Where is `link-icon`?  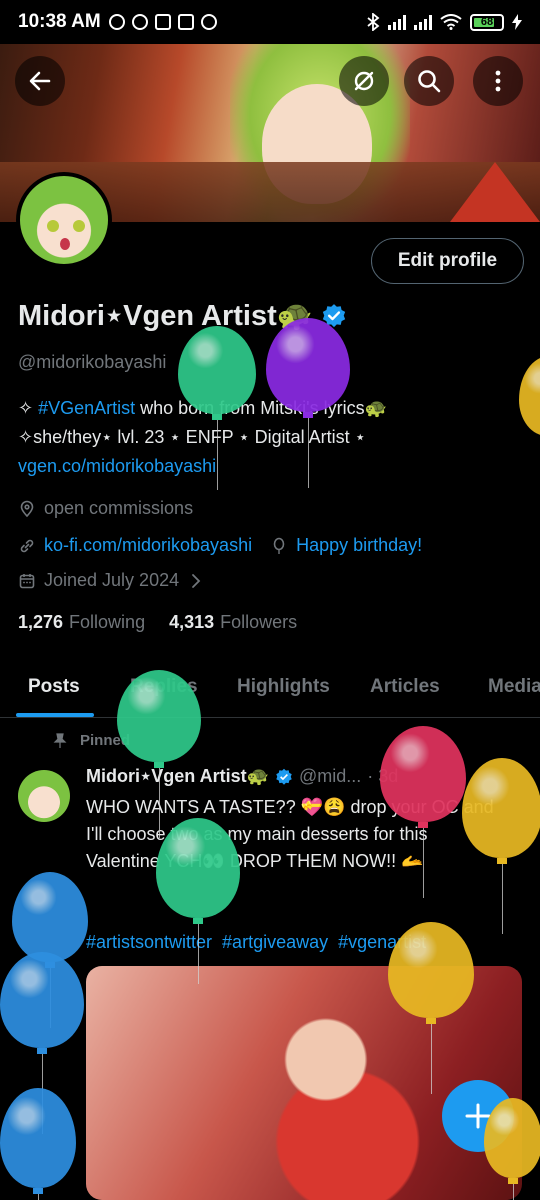
link-icon is located at coordinates (27, 545).